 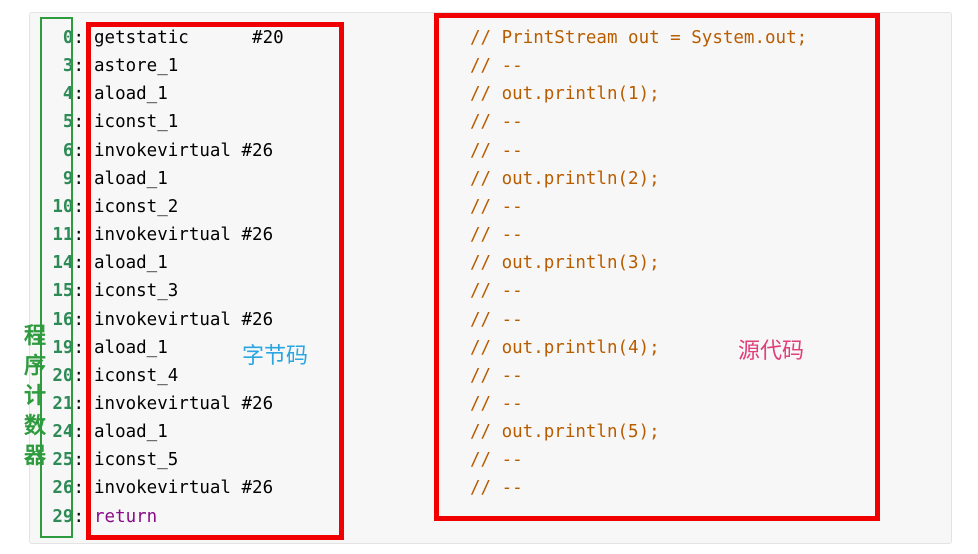 What do you see at coordinates (275, 356) in the screenshot?
I see `bytecode-label: 字节码` at bounding box center [275, 356].